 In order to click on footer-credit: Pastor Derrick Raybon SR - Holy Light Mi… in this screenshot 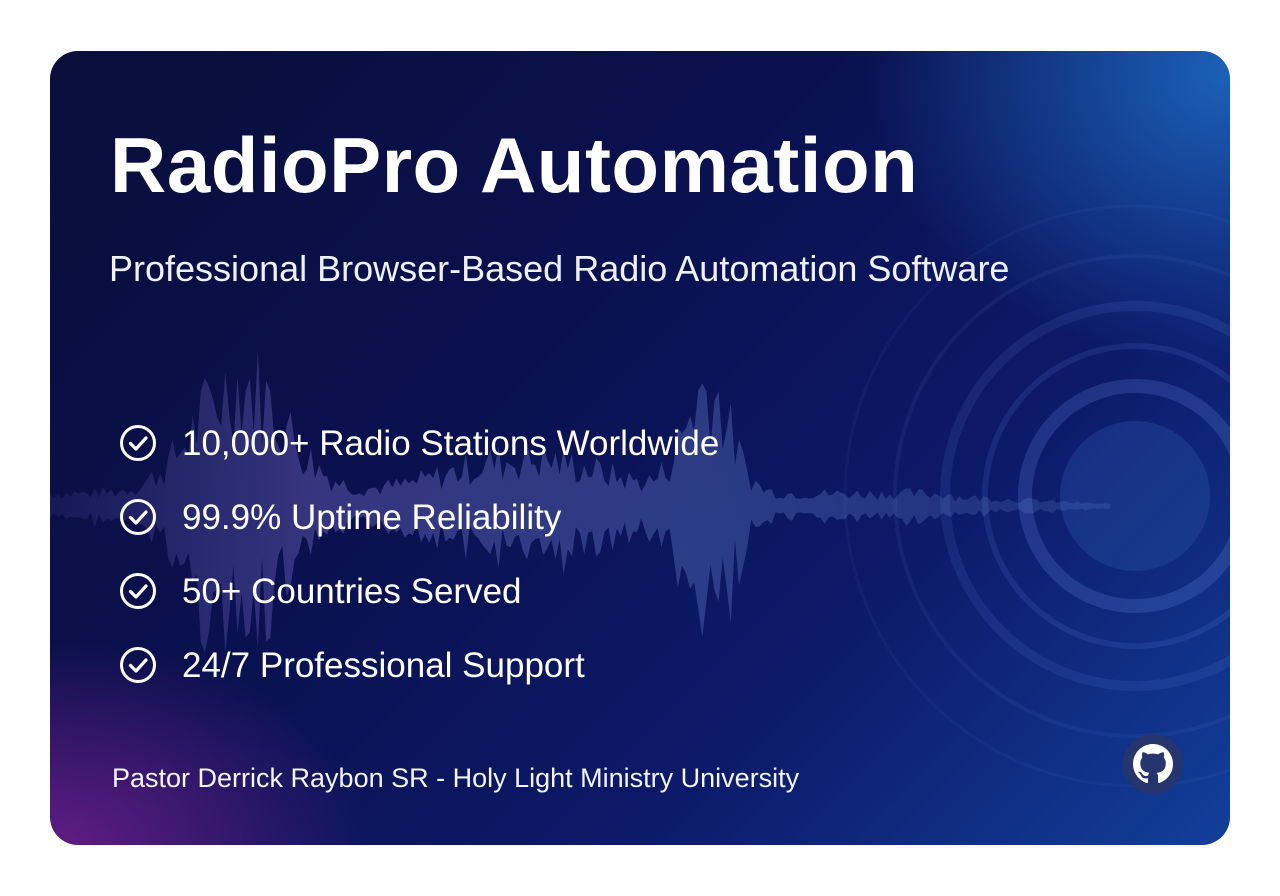, I will do `click(456, 778)`.